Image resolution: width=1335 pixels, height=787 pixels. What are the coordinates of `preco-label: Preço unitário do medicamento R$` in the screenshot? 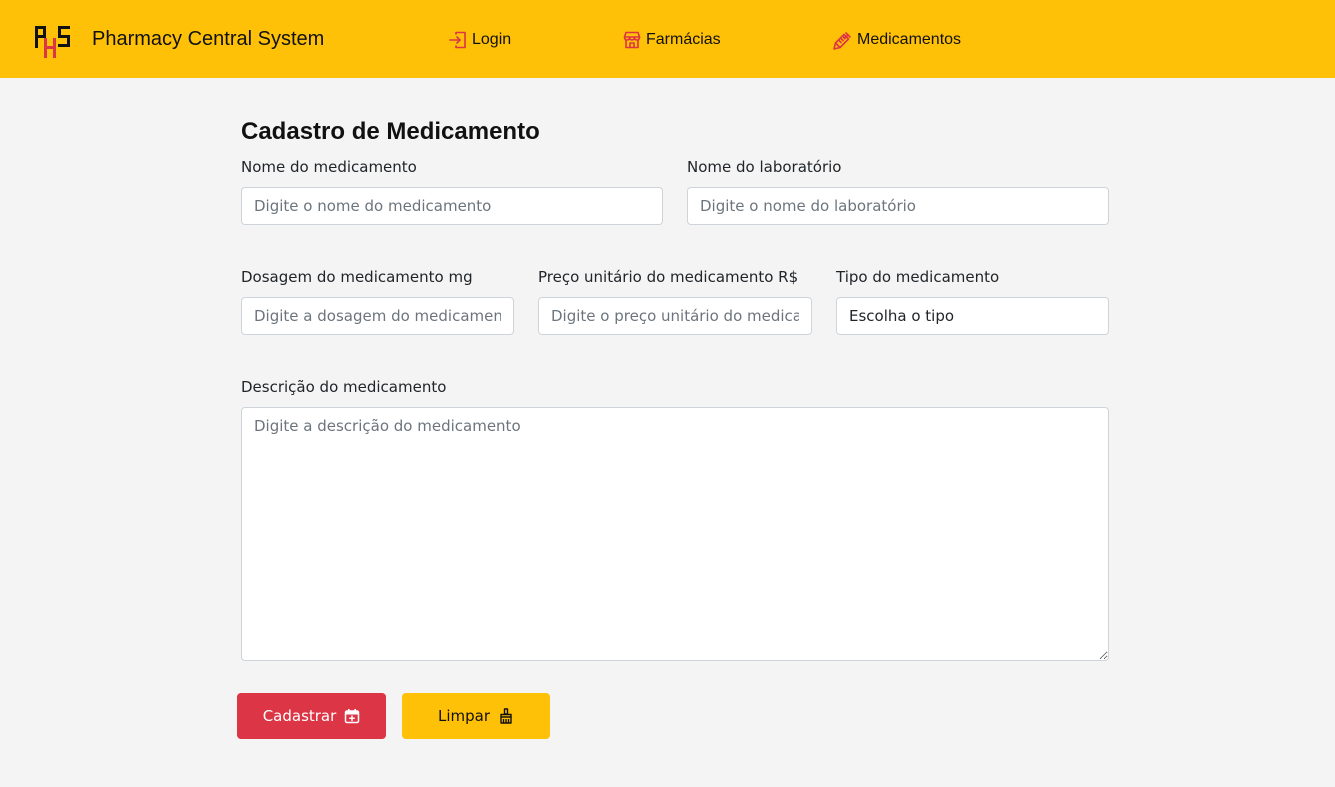 It's located at (668, 277).